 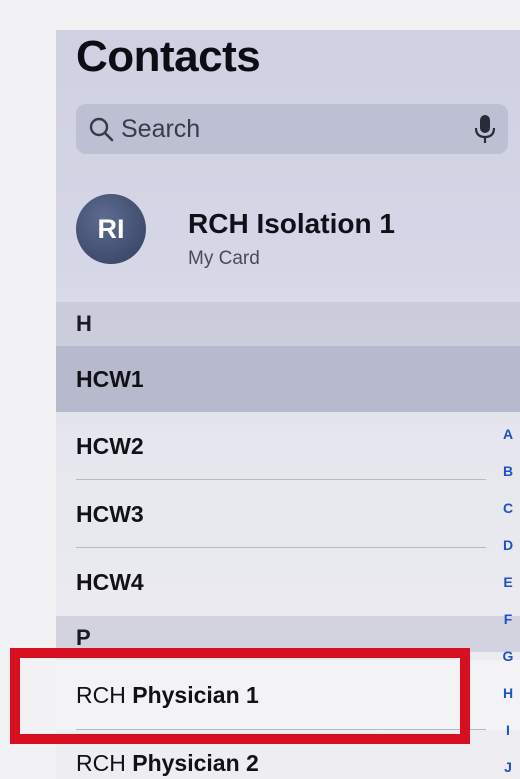 What do you see at coordinates (111, 229) in the screenshot?
I see `avatar: RI` at bounding box center [111, 229].